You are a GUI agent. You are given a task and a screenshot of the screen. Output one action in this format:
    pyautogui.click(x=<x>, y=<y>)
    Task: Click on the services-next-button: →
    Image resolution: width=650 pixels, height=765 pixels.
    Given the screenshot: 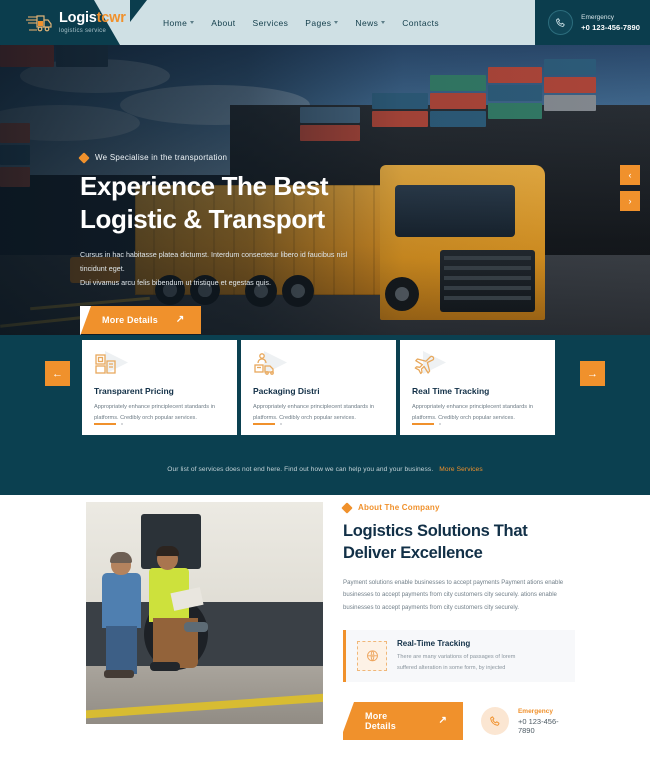 What is the action you would take?
    pyautogui.click(x=592, y=373)
    